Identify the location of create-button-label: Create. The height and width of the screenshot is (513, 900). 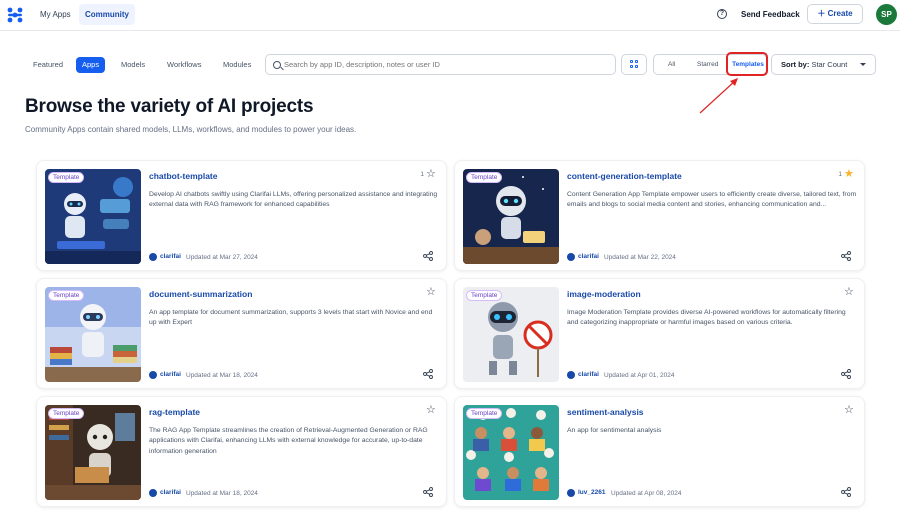
(840, 13).